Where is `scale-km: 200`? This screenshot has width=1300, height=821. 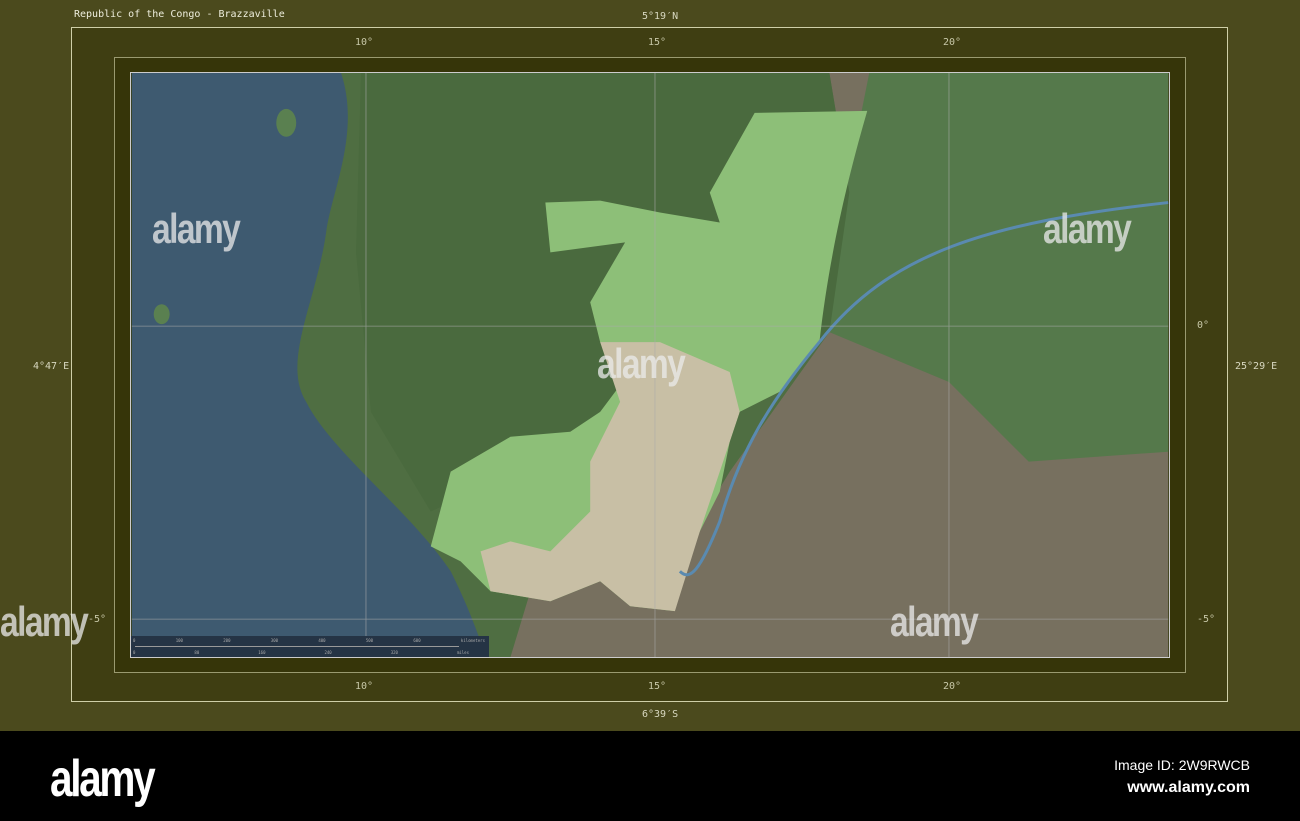
scale-km: 200 is located at coordinates (227, 640).